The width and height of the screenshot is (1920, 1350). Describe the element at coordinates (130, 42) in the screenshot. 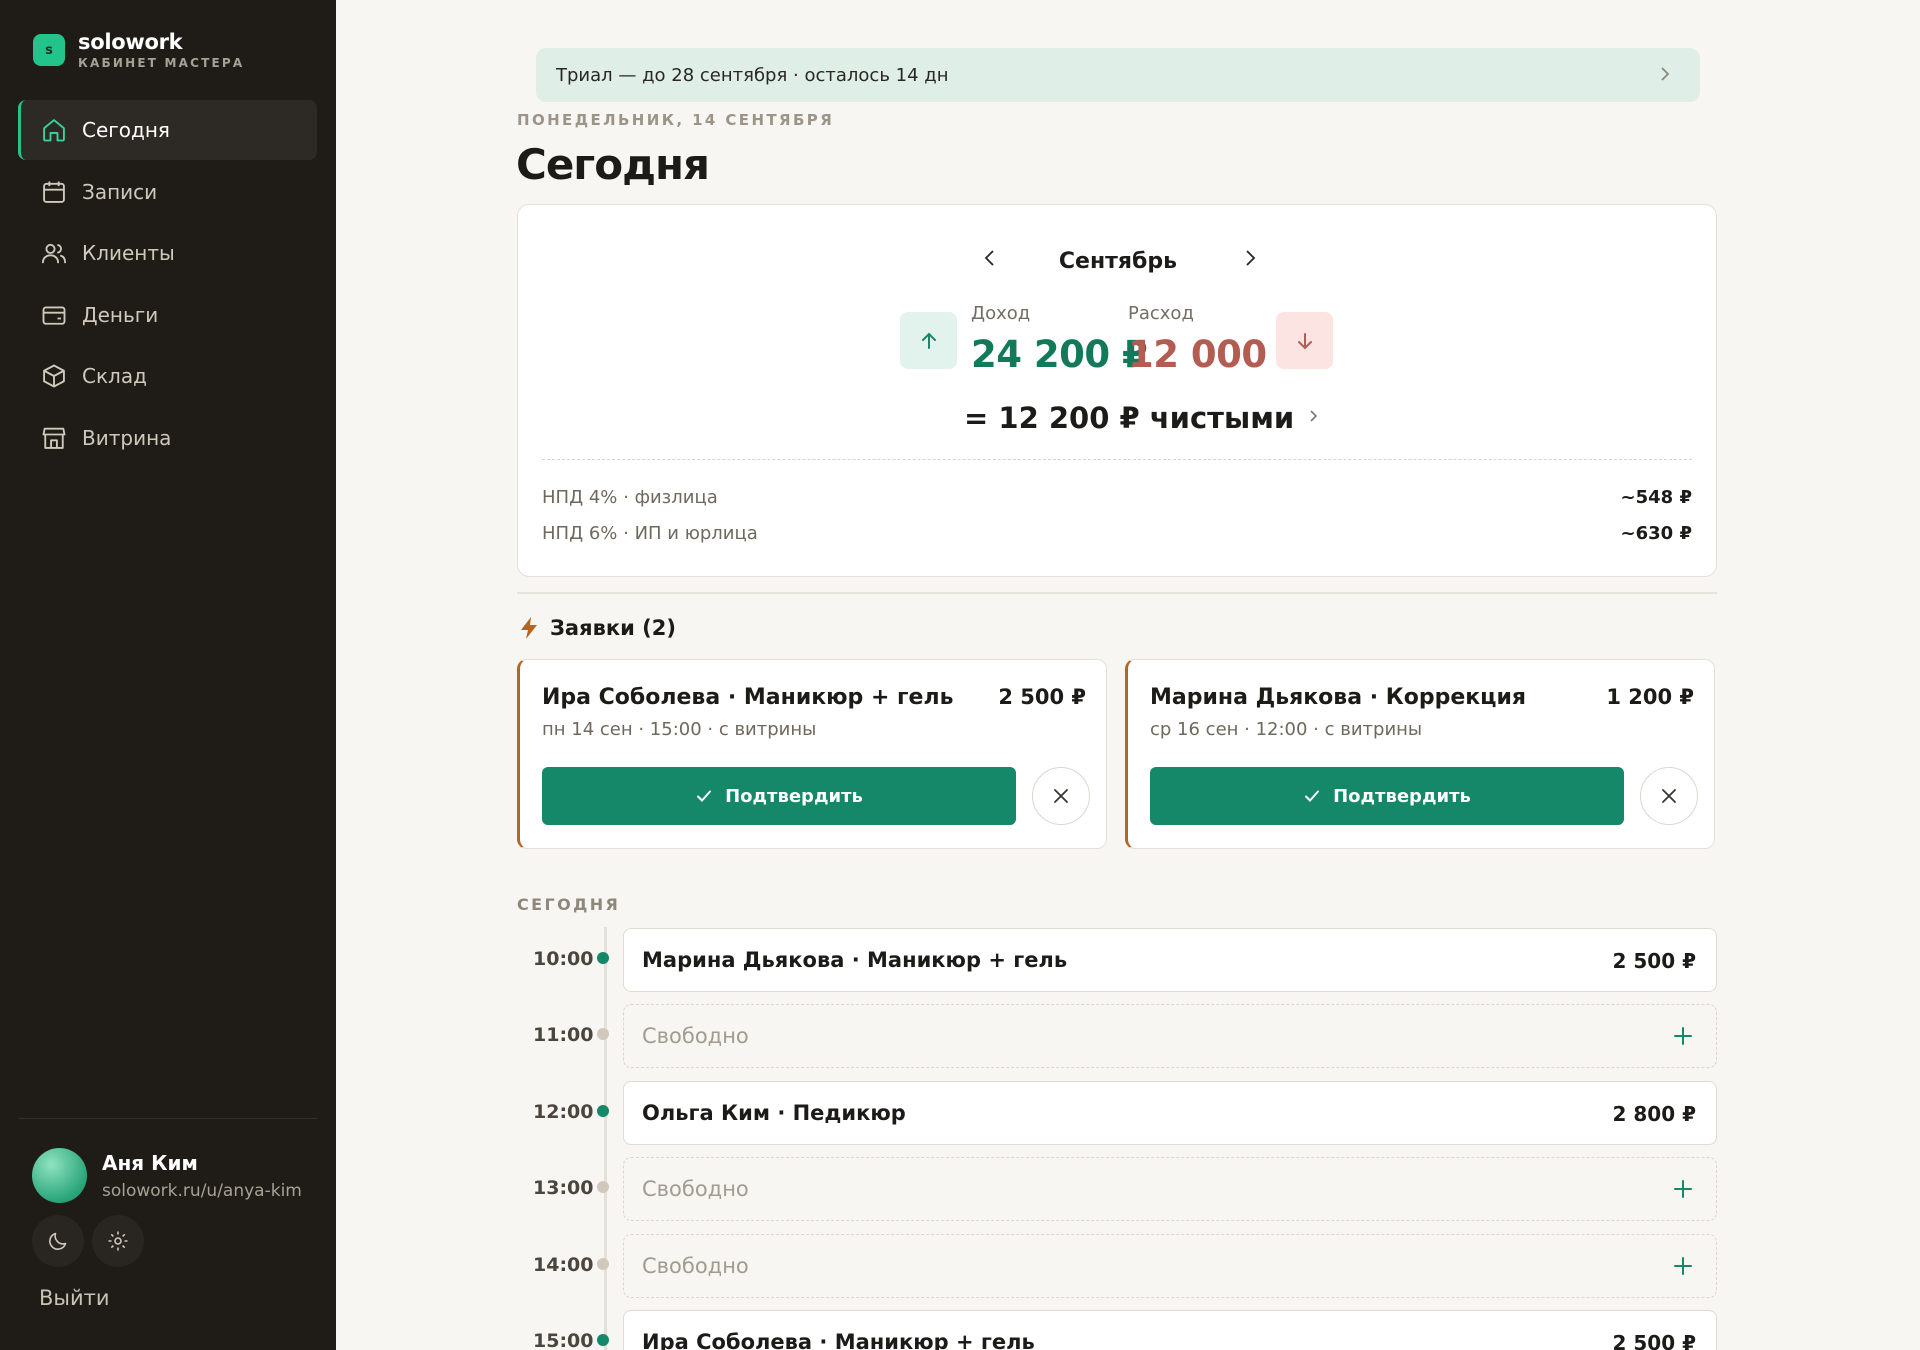

I see `app-name: solowork` at that location.